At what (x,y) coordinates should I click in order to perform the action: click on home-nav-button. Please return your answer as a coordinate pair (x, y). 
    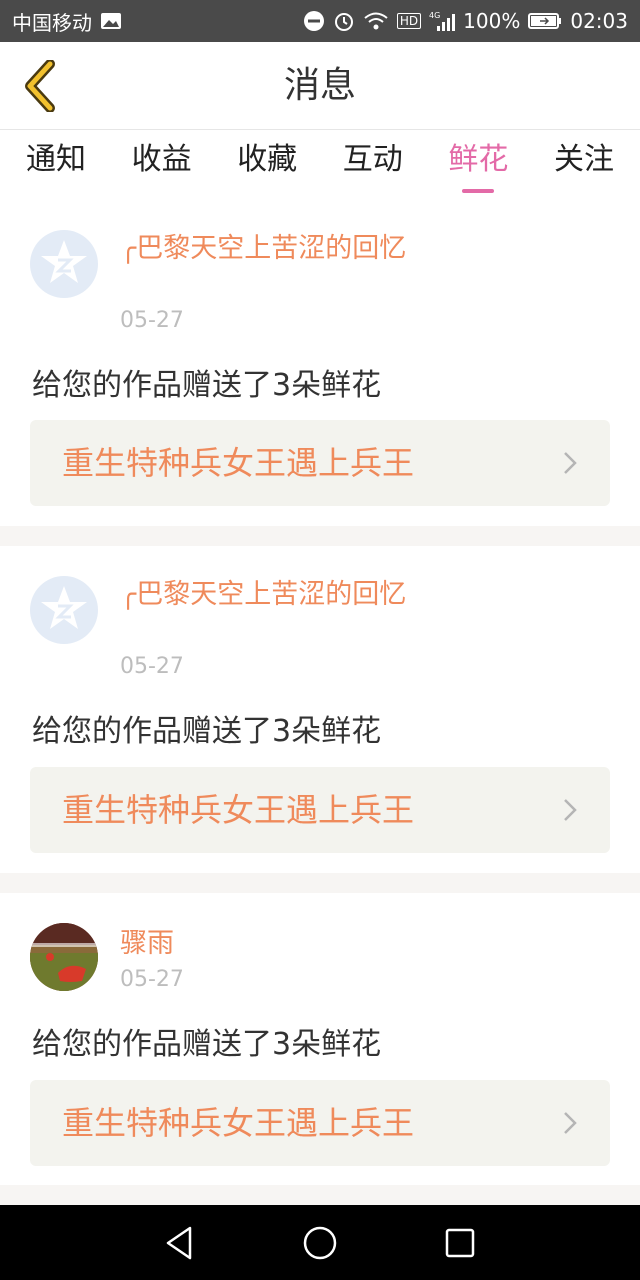
    Looking at the image, I should click on (320, 1243).